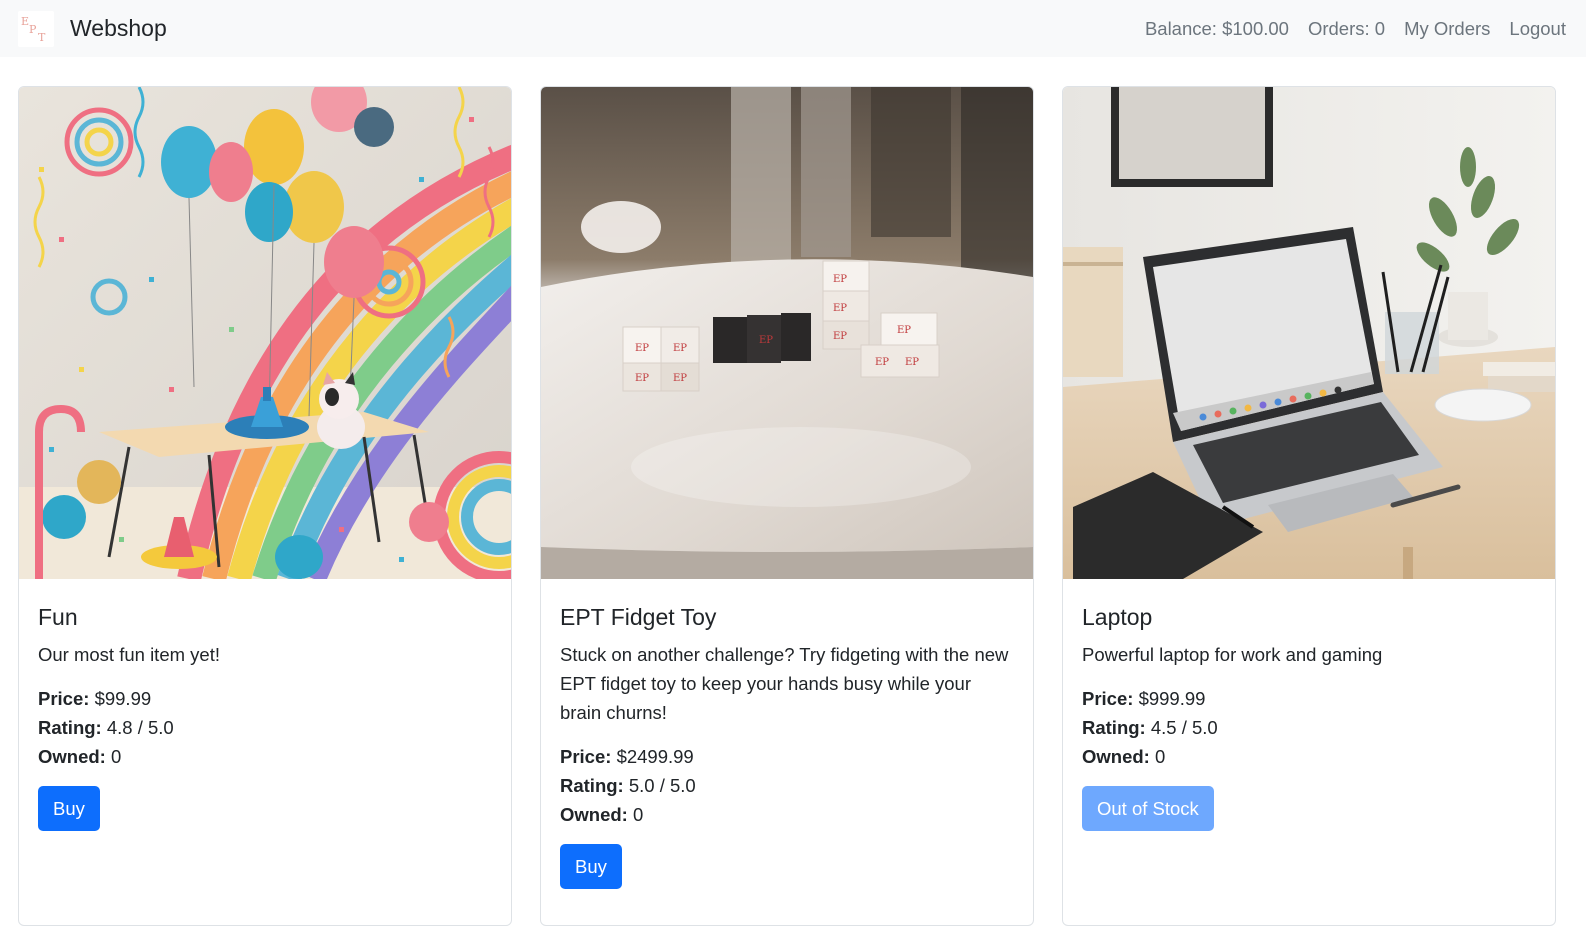 Image resolution: width=1586 pixels, height=926 pixels. I want to click on ept-logo-icon: E P T, so click(36, 28).